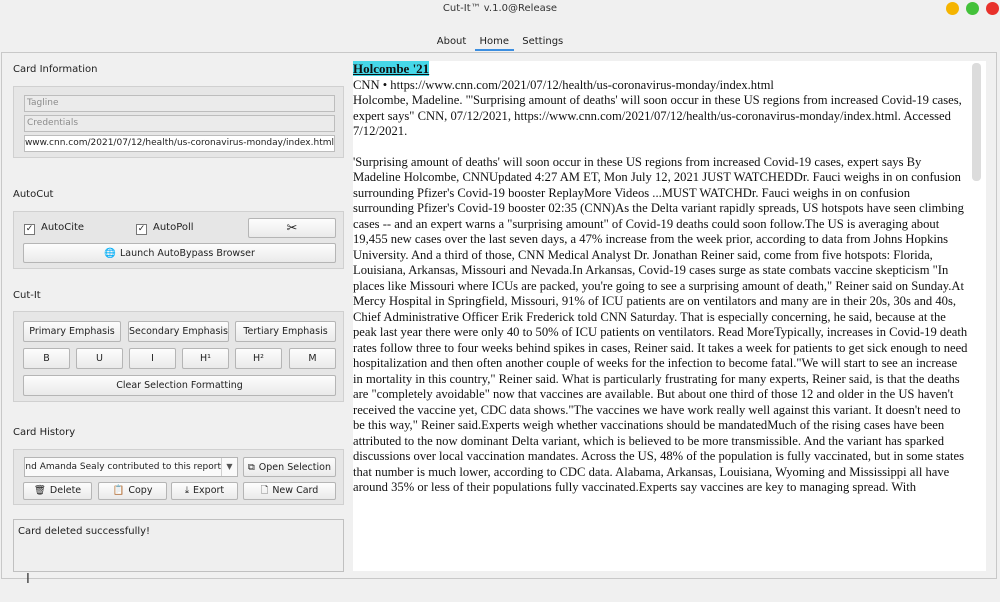 The height and width of the screenshot is (602, 1000). I want to click on mark-button: M, so click(312, 358).